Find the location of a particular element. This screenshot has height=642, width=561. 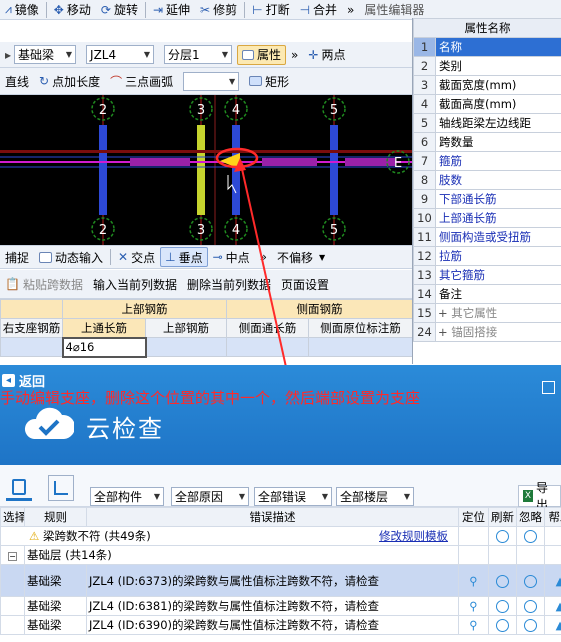

collapse-icon: − is located at coordinates (12, 556).